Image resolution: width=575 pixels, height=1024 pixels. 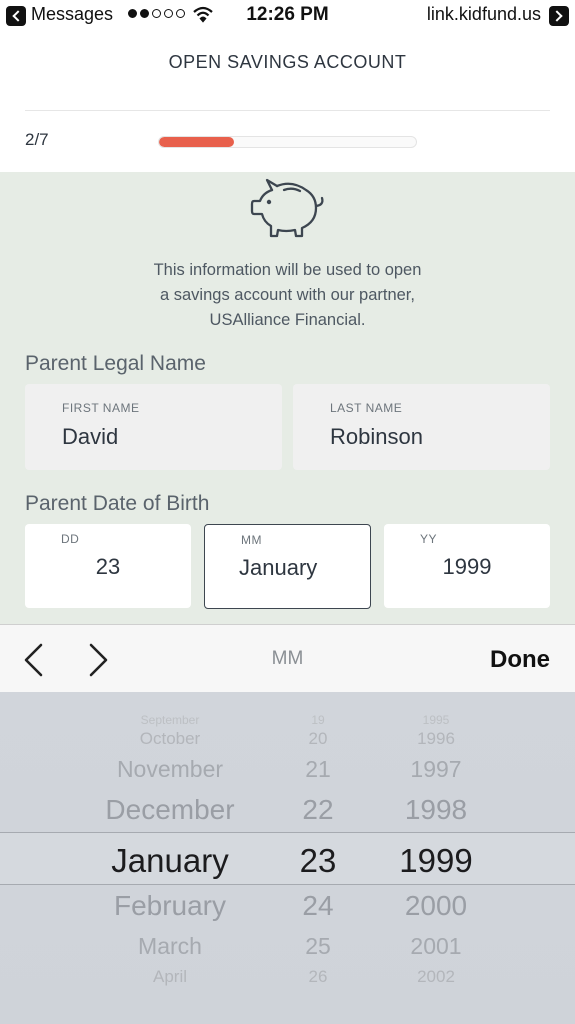 I want to click on picker-year-item: 1996, so click(x=436, y=738).